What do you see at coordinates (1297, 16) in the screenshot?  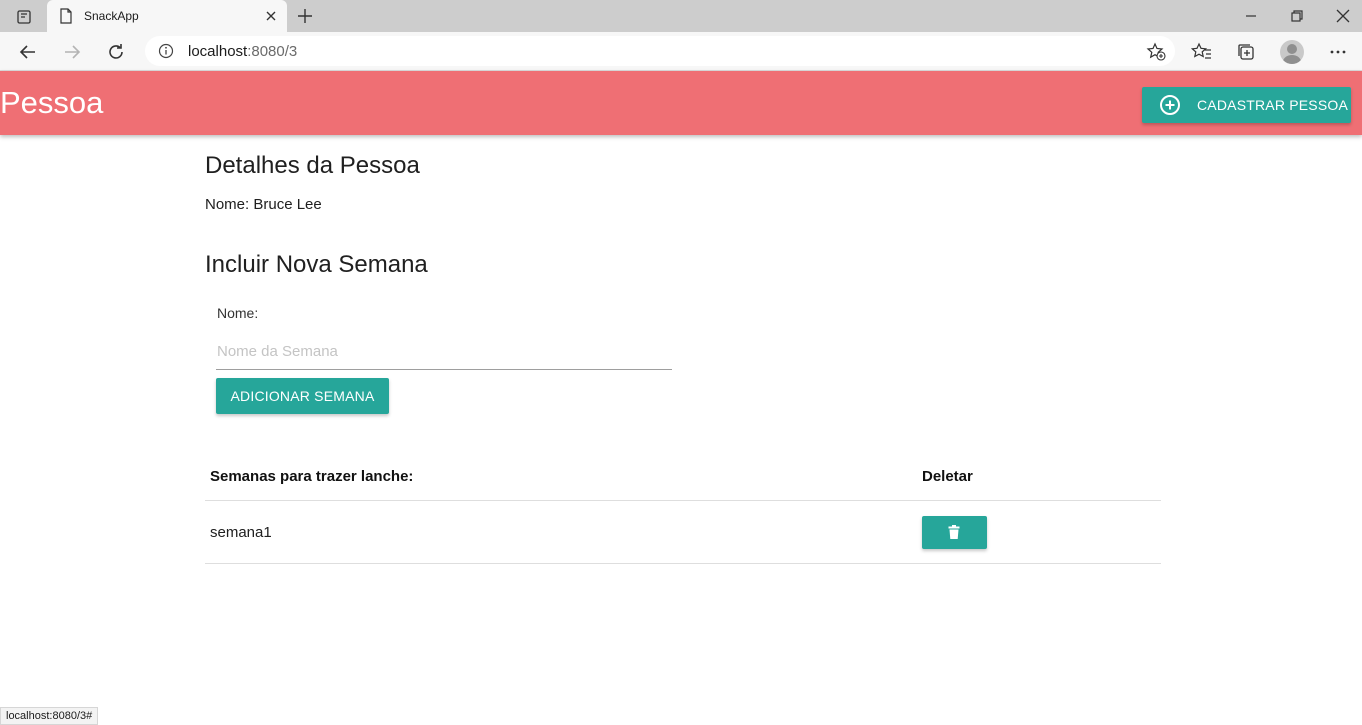 I see `restore-icon` at bounding box center [1297, 16].